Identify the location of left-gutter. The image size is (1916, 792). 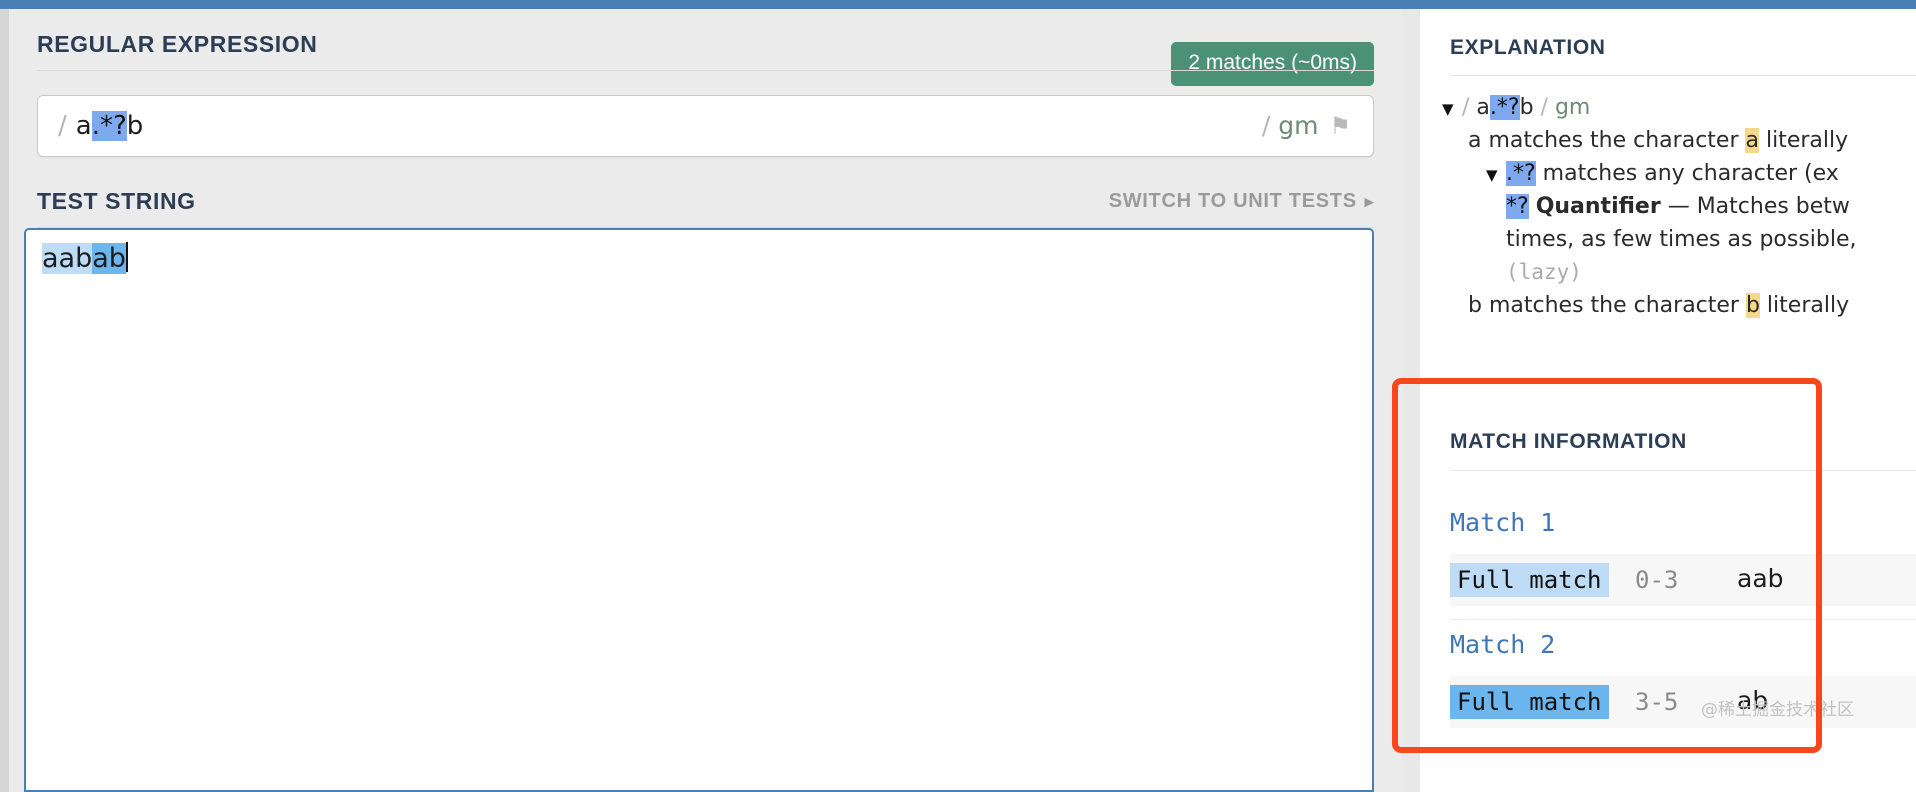
(4, 400).